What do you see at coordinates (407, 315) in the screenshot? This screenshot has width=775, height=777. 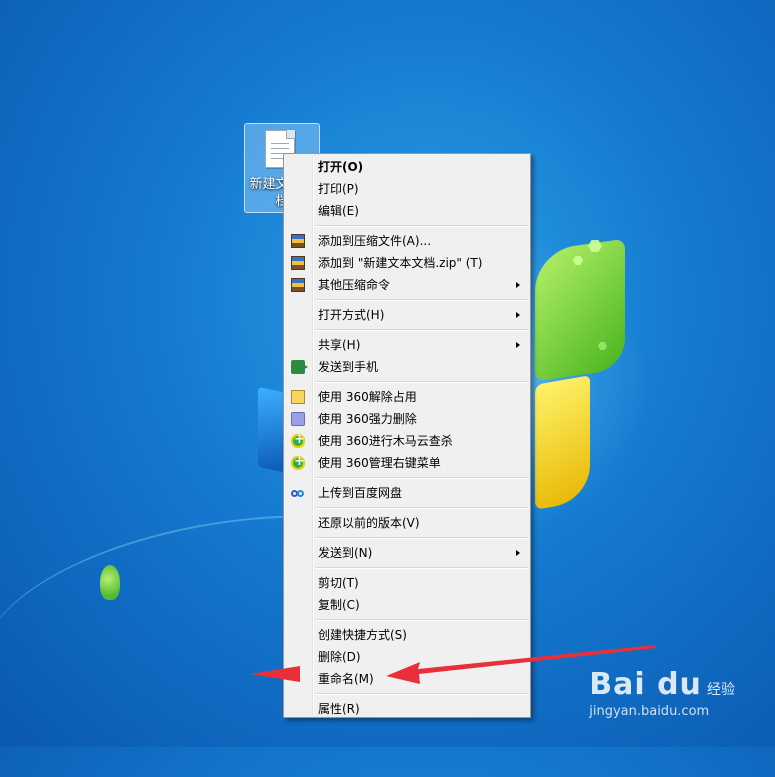 I see `menu-item: 打开方式(H)` at bounding box center [407, 315].